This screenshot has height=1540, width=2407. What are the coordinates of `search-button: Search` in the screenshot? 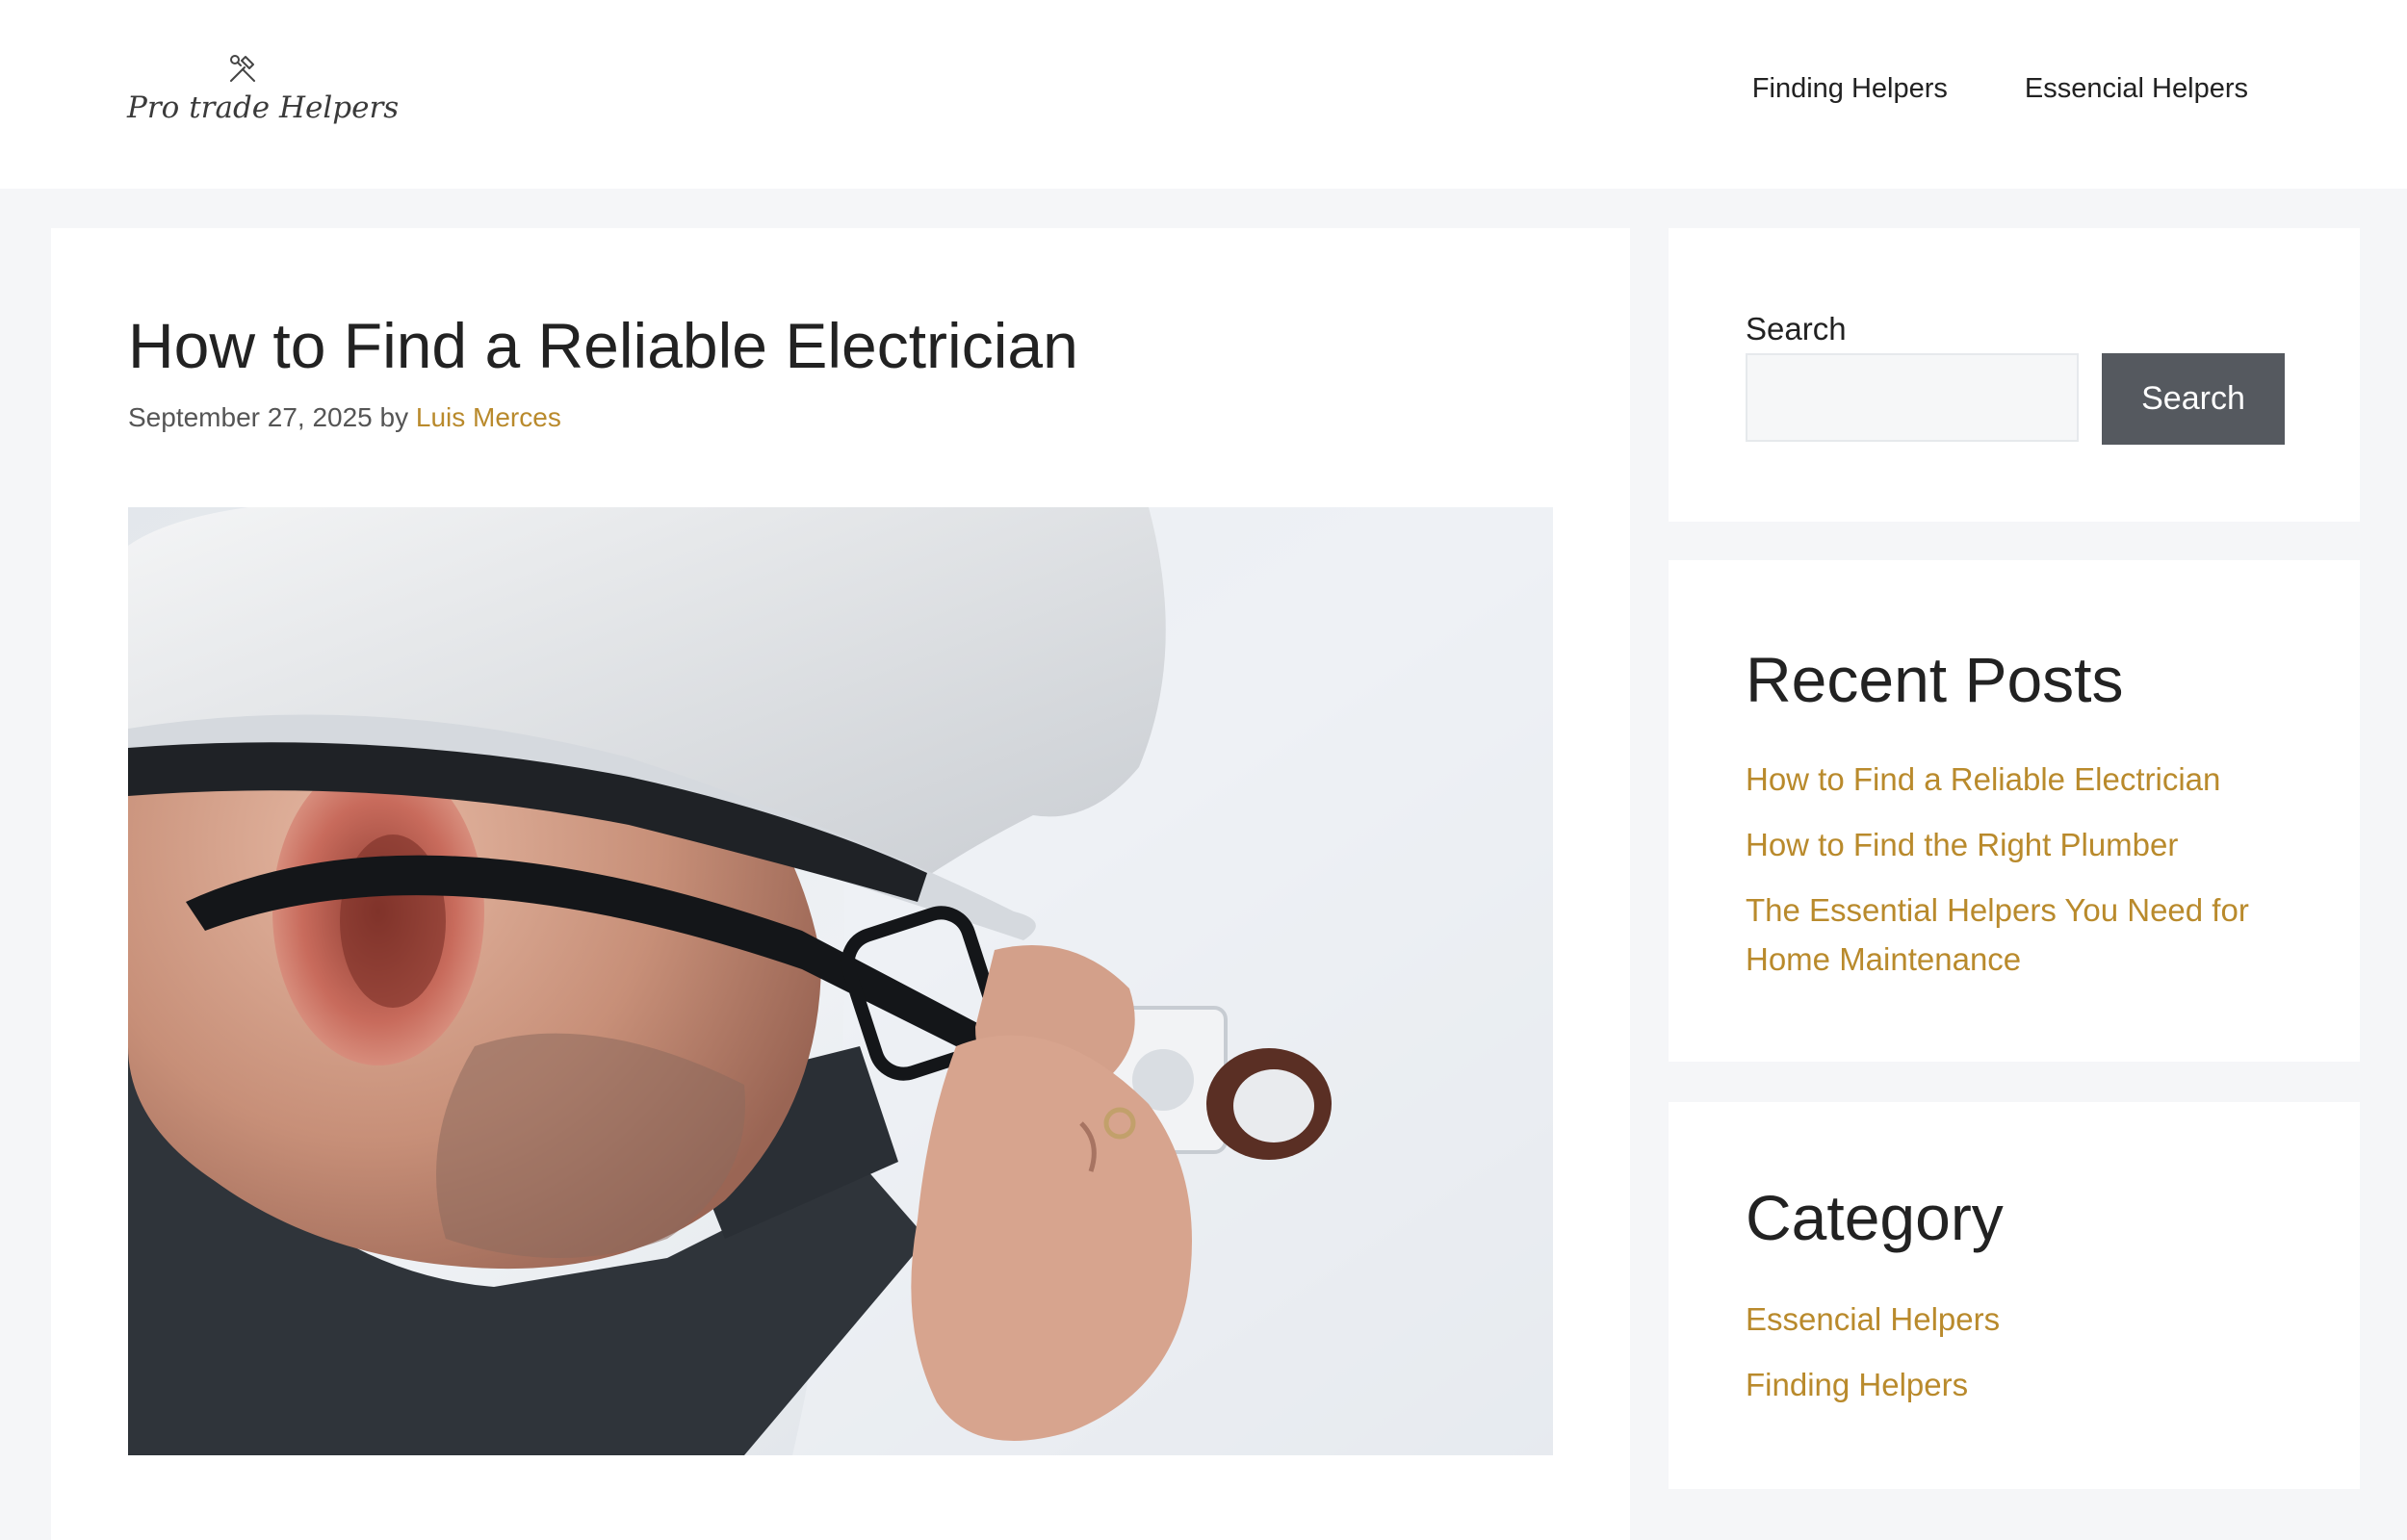 It's located at (2193, 399).